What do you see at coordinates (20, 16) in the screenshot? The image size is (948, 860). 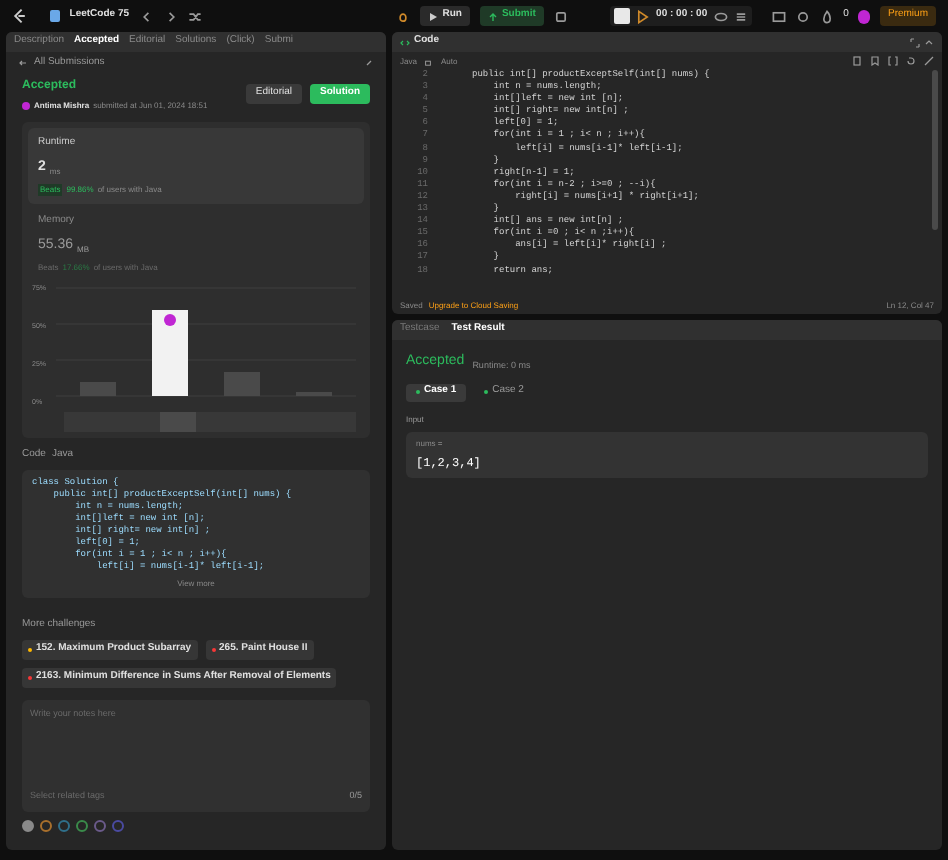 I see `logo-icon` at bounding box center [20, 16].